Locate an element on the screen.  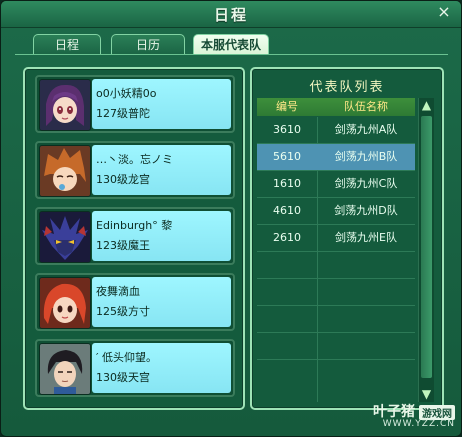
member-level: 125级方寸 is located at coordinates (123, 311).